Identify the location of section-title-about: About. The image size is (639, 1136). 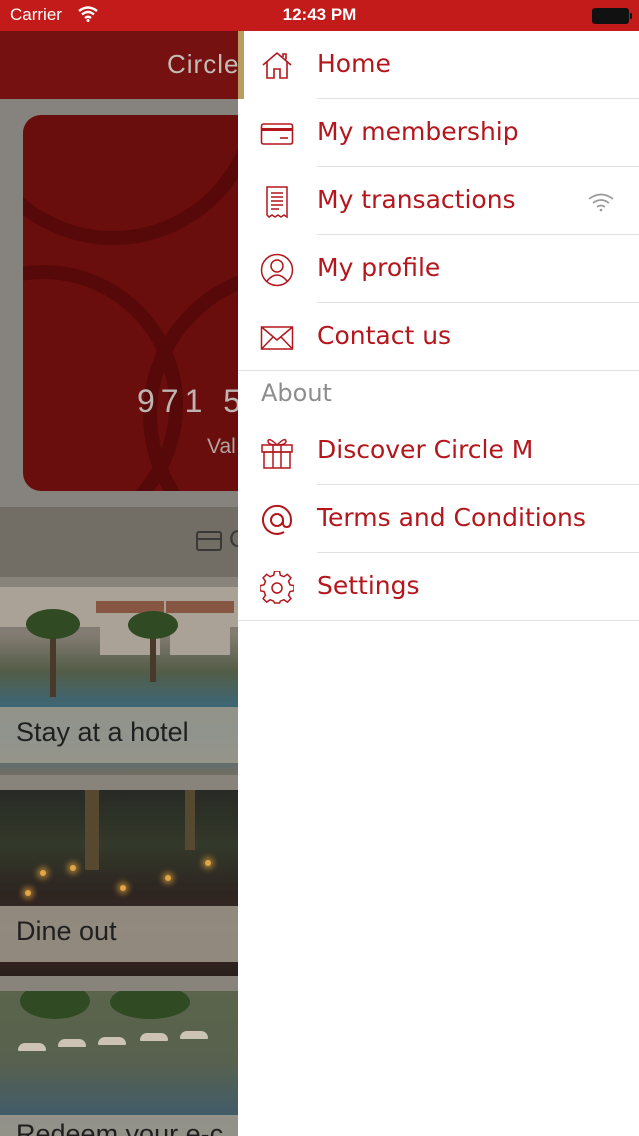
(296, 393).